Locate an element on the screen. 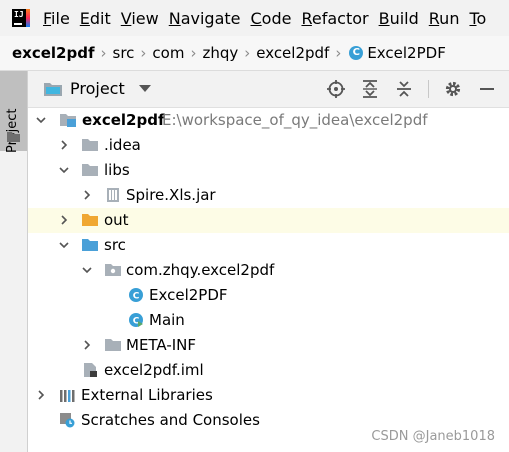 This screenshot has height=452, width=509. tree-row-package: com.zhqy.excel2pdf is located at coordinates (268, 270).